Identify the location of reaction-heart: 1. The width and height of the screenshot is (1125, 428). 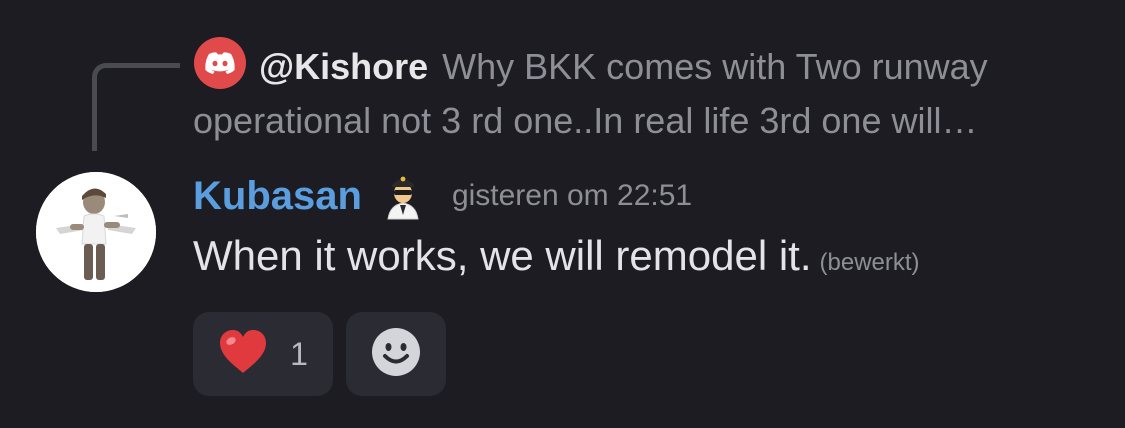
(263, 354).